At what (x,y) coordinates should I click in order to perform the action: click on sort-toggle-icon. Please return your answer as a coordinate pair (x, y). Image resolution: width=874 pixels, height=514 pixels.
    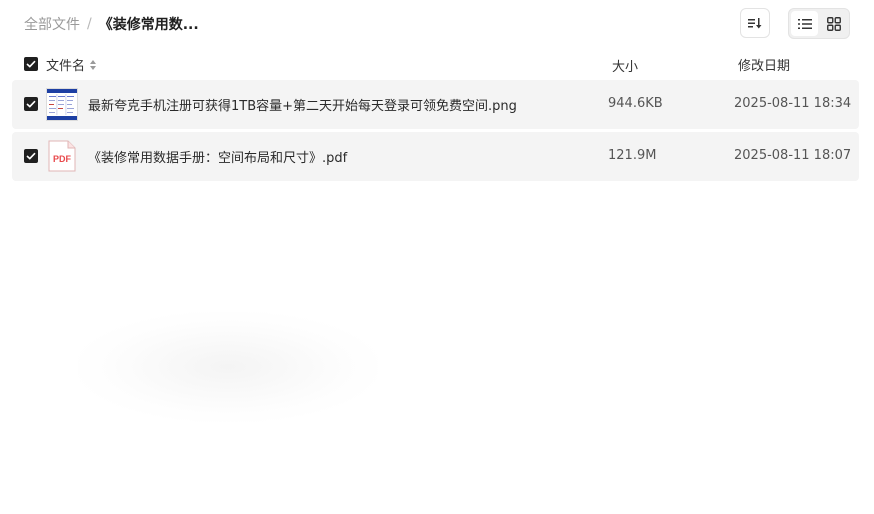
    Looking at the image, I should click on (93, 64).